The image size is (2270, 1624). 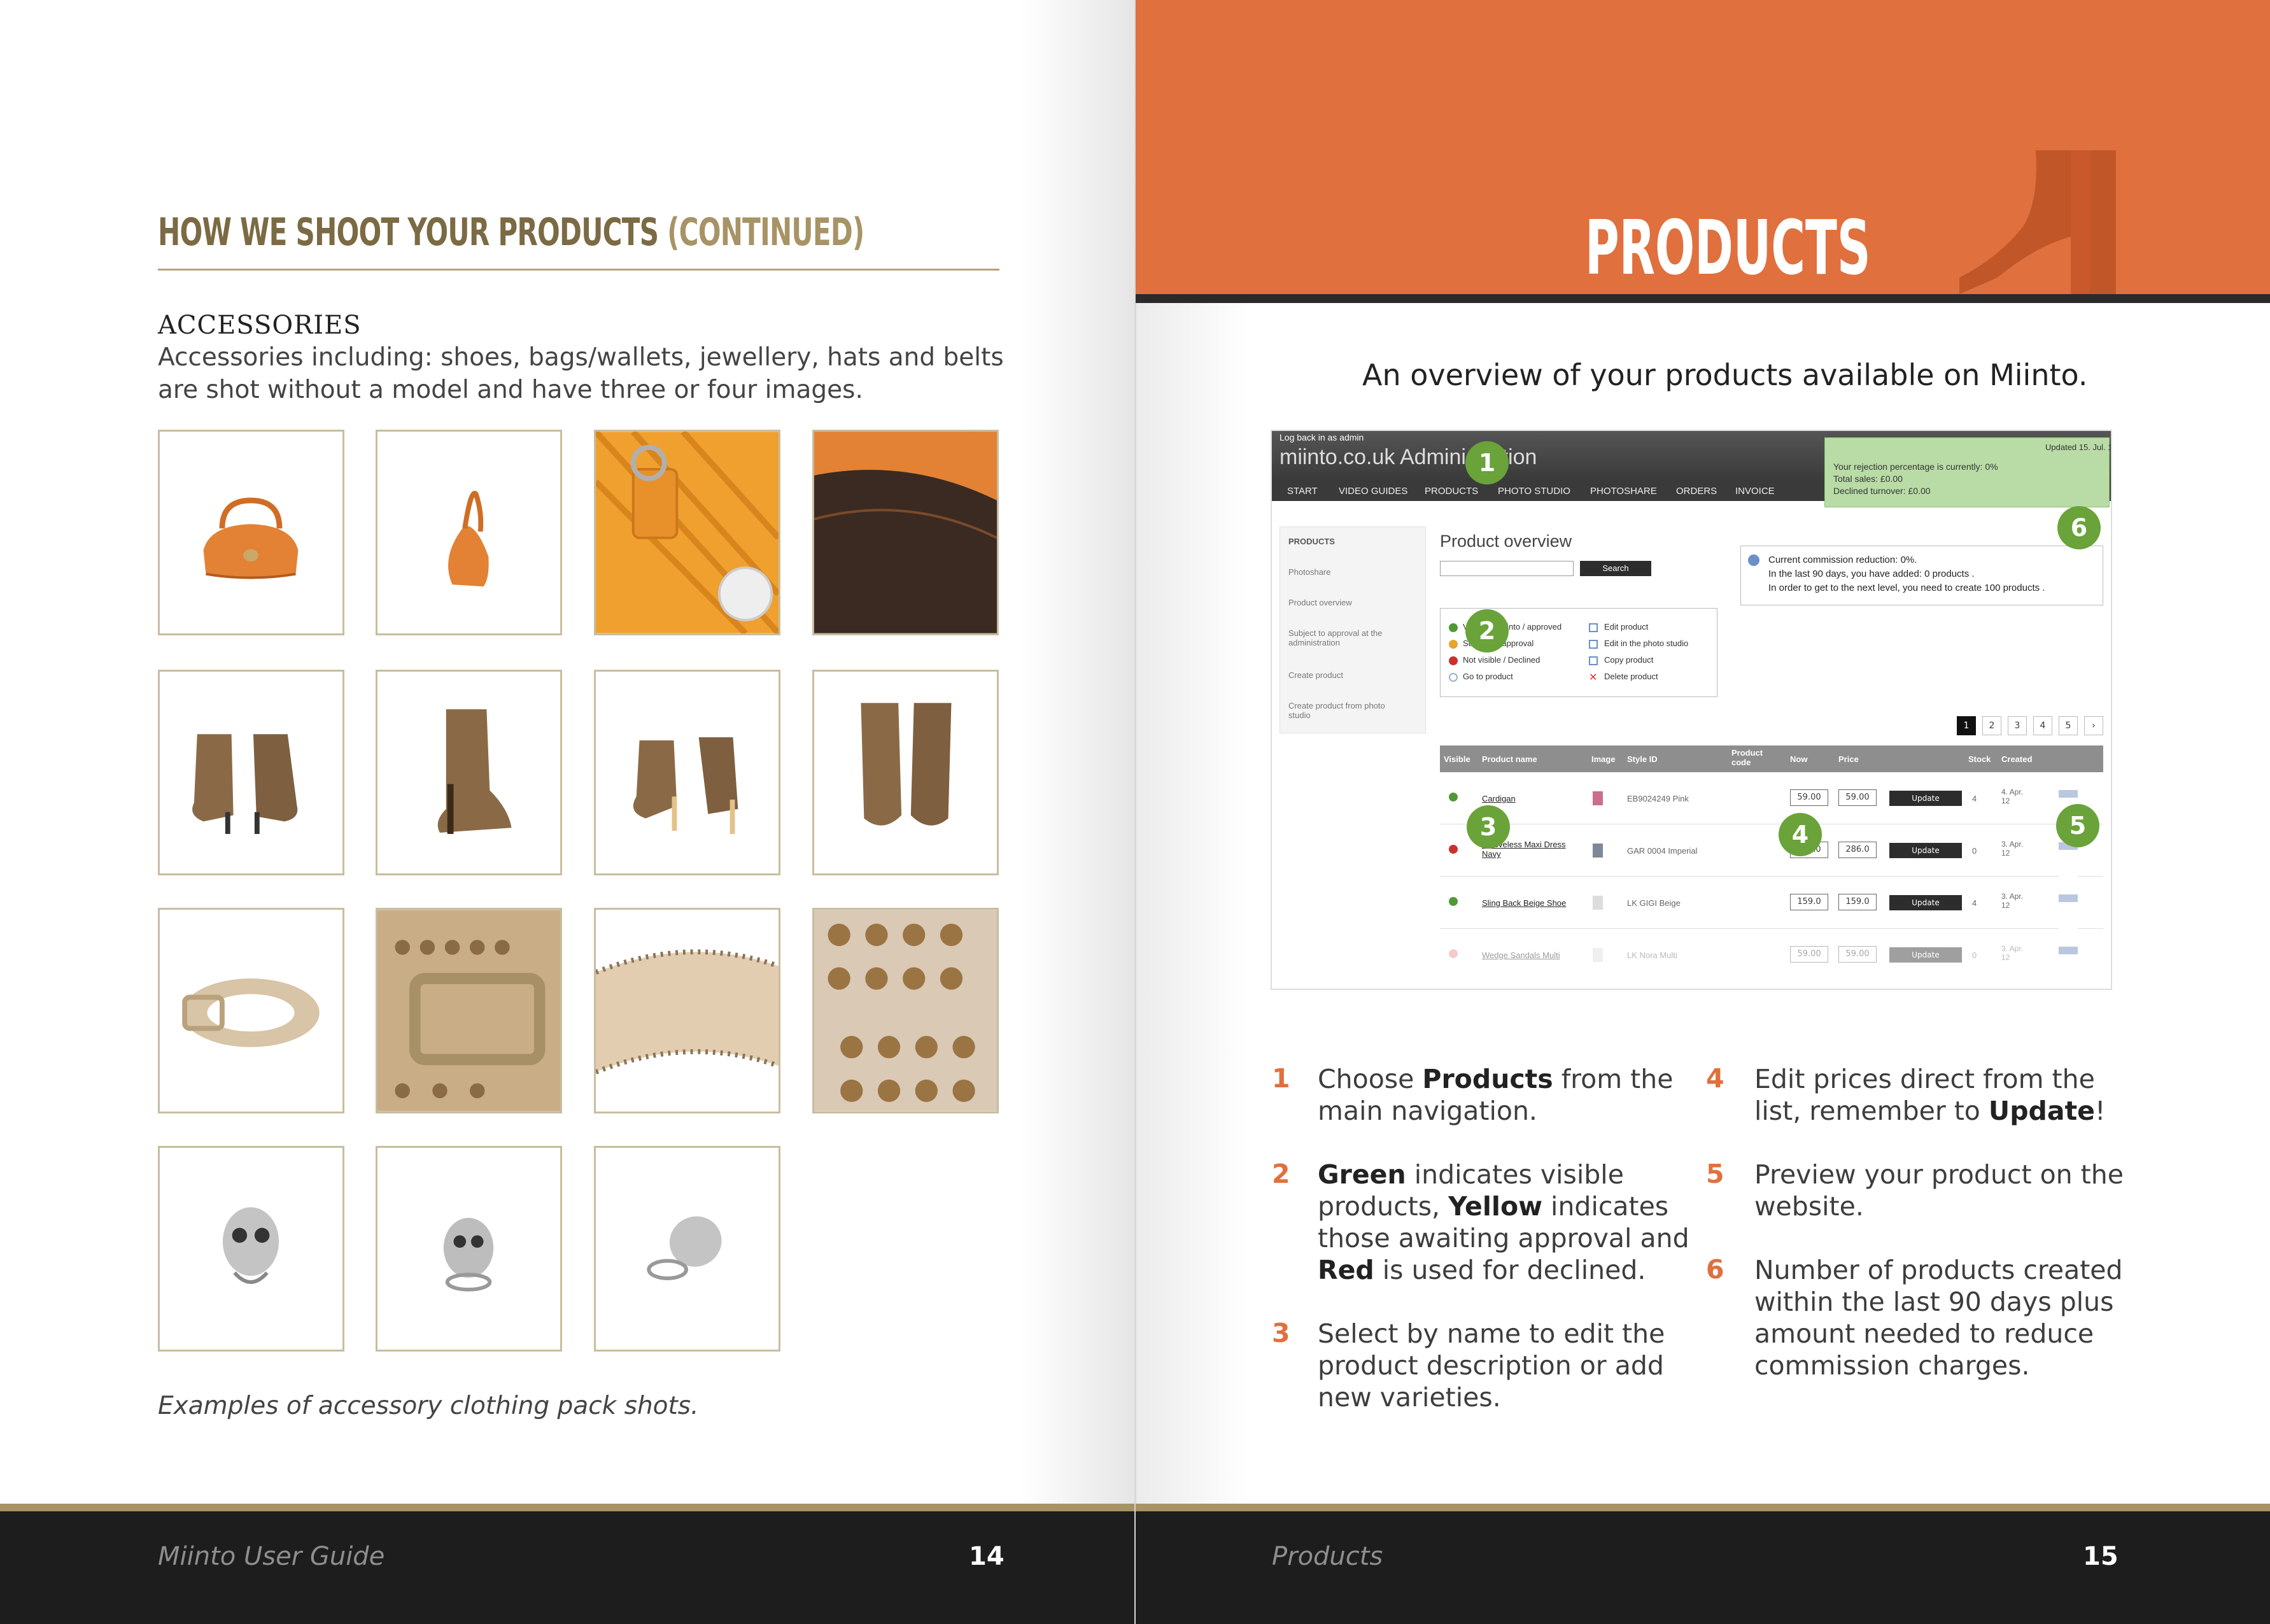 What do you see at coordinates (1857, 902) in the screenshot?
I see `row-price-input: 159.0` at bounding box center [1857, 902].